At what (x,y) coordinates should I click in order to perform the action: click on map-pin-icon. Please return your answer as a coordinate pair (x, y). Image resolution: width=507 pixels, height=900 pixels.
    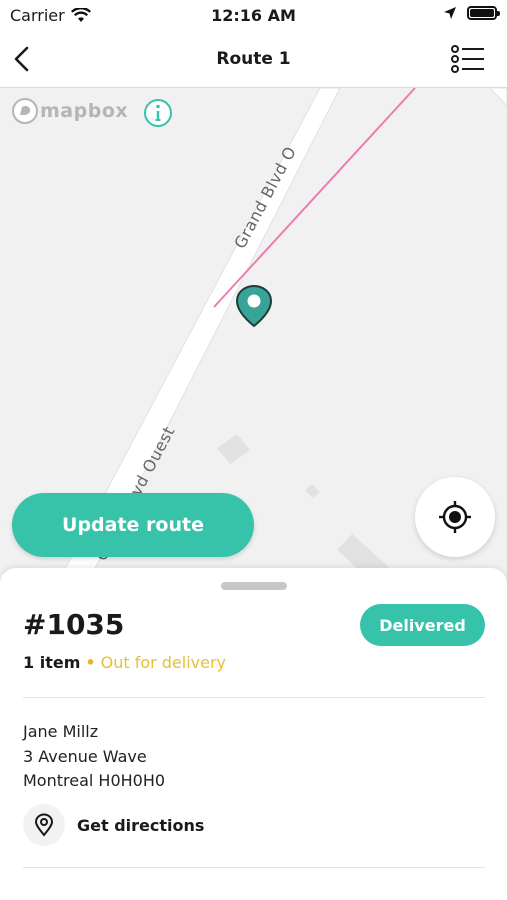
    Looking at the image, I should click on (44, 825).